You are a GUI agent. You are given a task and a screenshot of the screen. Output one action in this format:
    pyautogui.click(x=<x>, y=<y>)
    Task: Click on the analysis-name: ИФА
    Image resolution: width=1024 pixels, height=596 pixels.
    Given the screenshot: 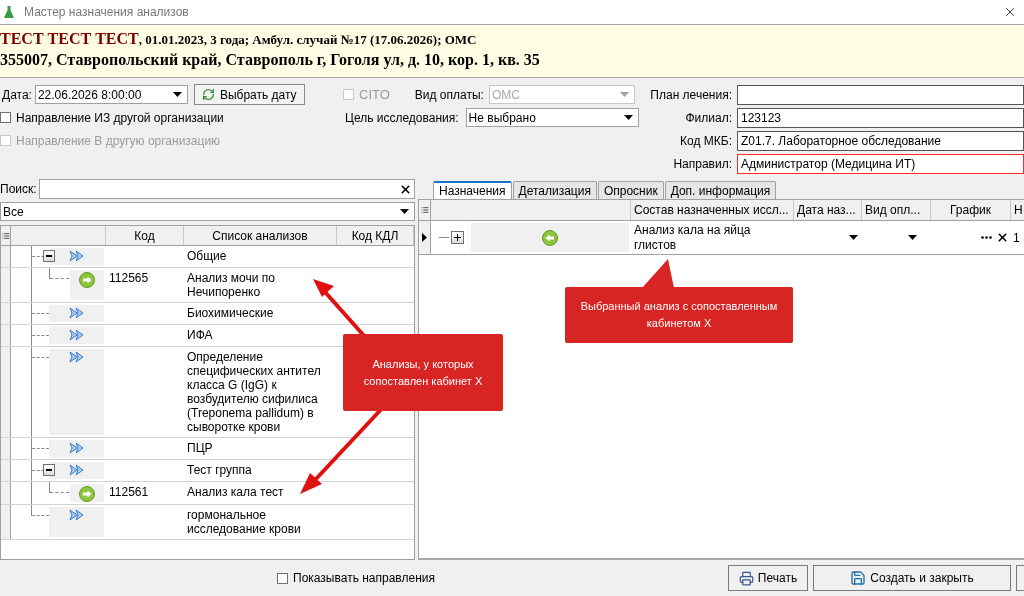 What is the action you would take?
    pyautogui.click(x=200, y=335)
    